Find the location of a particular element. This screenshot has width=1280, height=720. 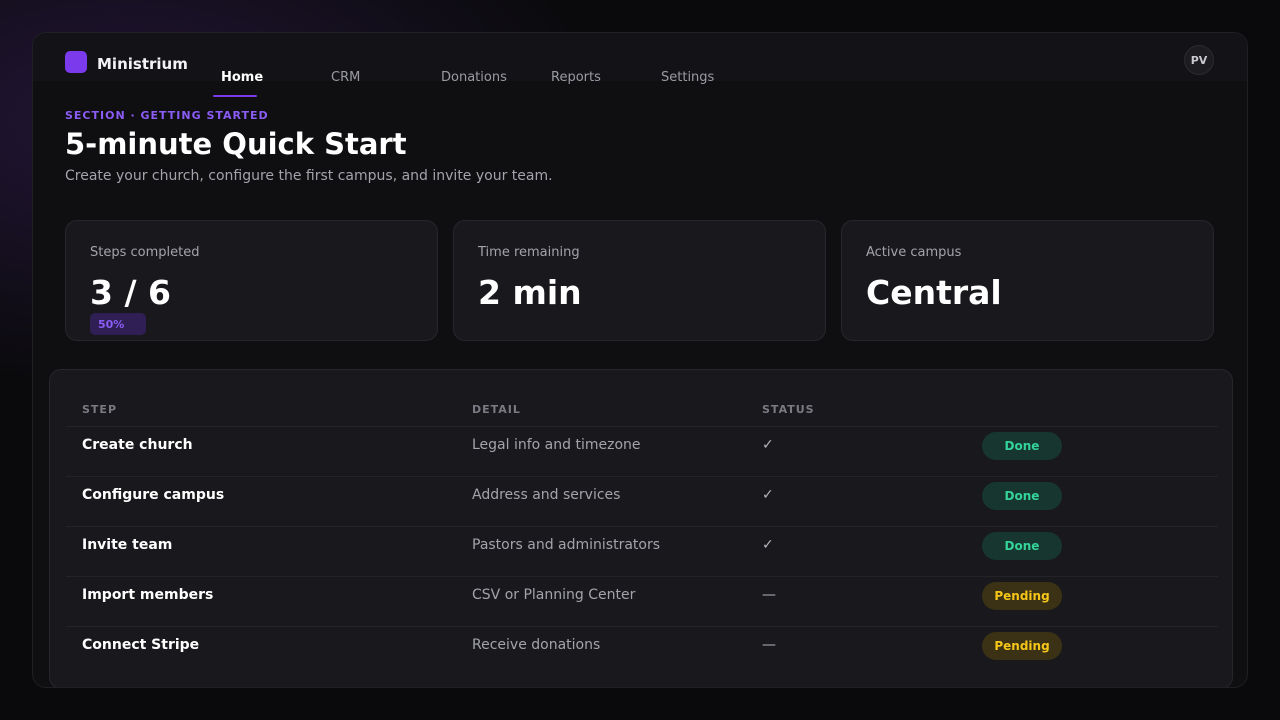

nav-item-home: Home is located at coordinates (242, 77).